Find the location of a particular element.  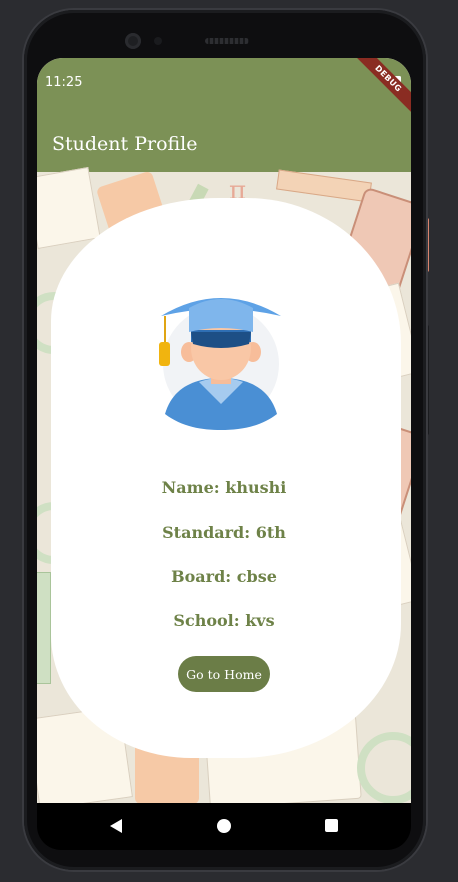

back-triangle-icon is located at coordinates (116, 826).